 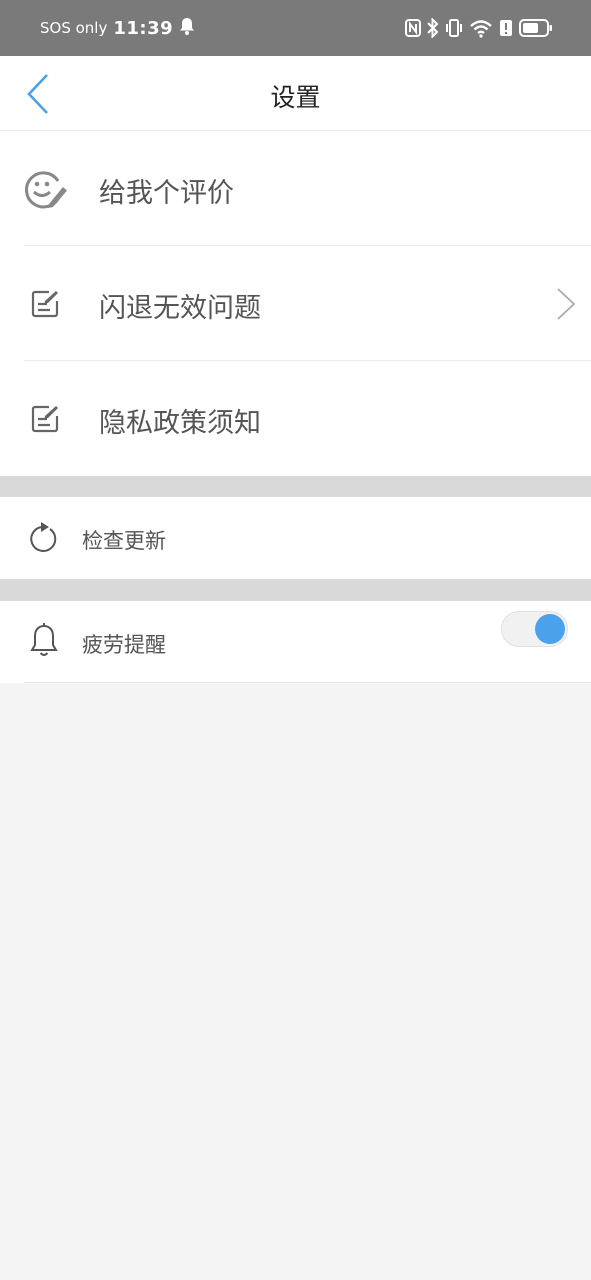 I want to click on status-right, so click(x=479, y=28).